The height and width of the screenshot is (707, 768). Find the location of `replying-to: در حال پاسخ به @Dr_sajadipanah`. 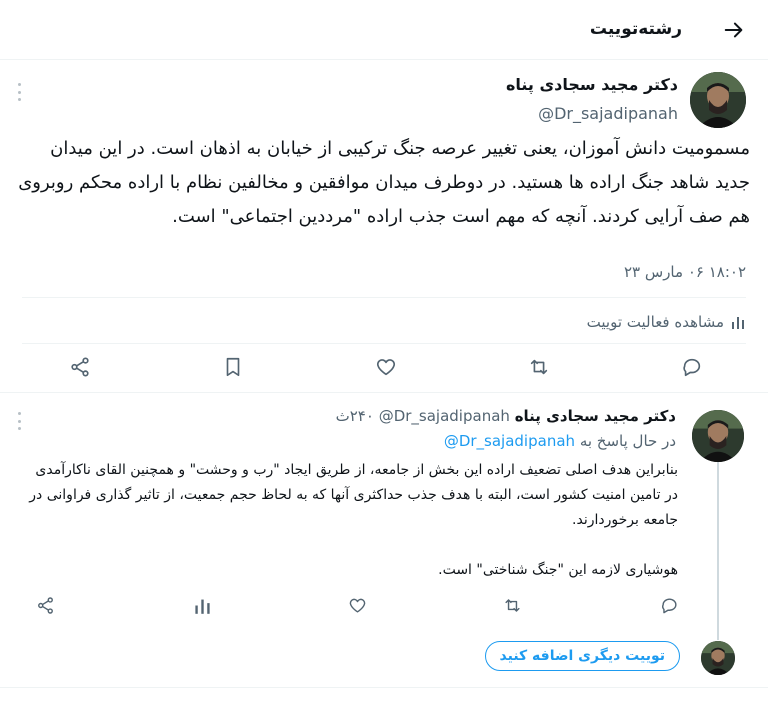

replying-to: در حال پاسخ به @Dr_sajadipanah is located at coordinates (560, 441).